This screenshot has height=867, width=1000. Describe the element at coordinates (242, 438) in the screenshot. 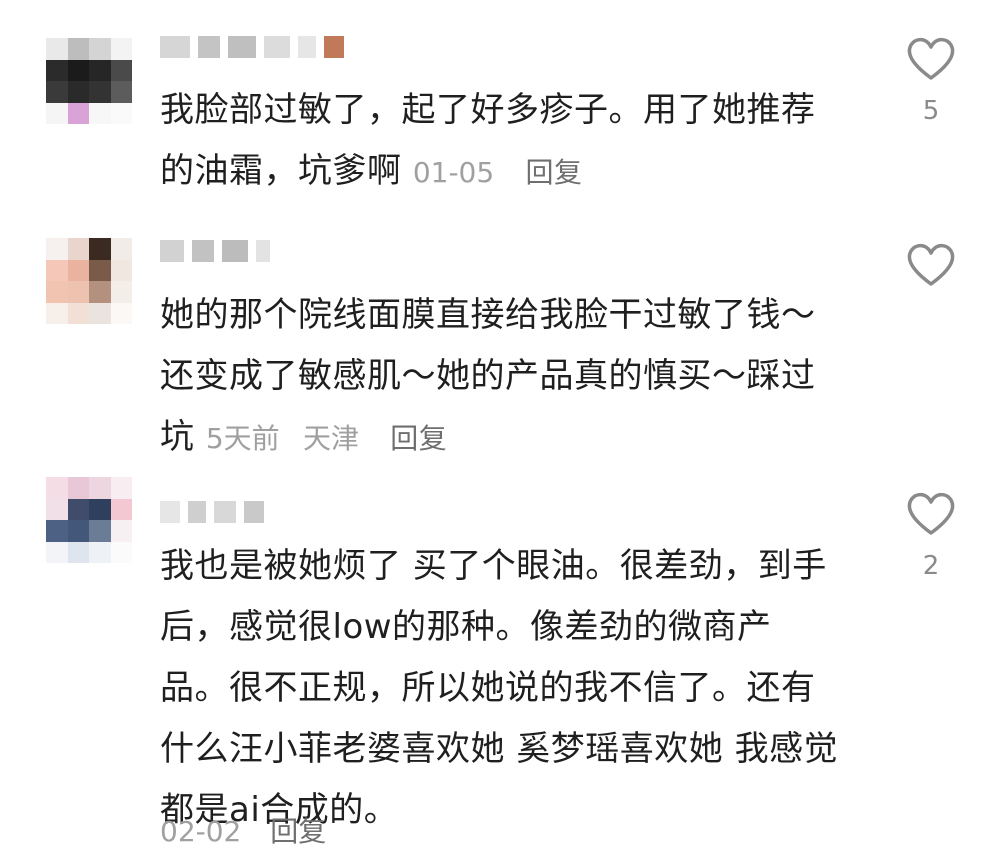

I see `comment-date: 5天前` at that location.